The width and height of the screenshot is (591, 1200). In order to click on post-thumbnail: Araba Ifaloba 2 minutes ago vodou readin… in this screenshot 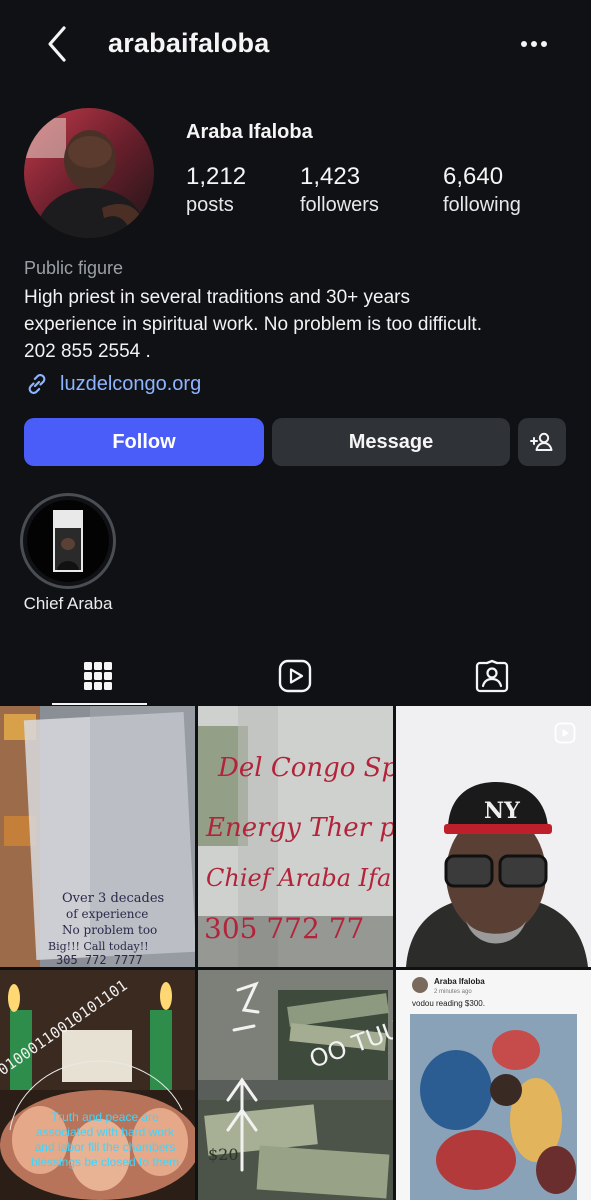, I will do `click(493, 1085)`.